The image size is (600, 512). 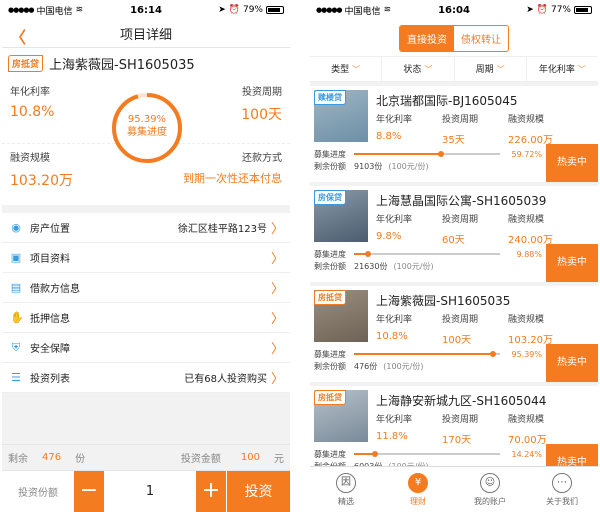 I want to click on plus-button: +, so click(x=211, y=491).